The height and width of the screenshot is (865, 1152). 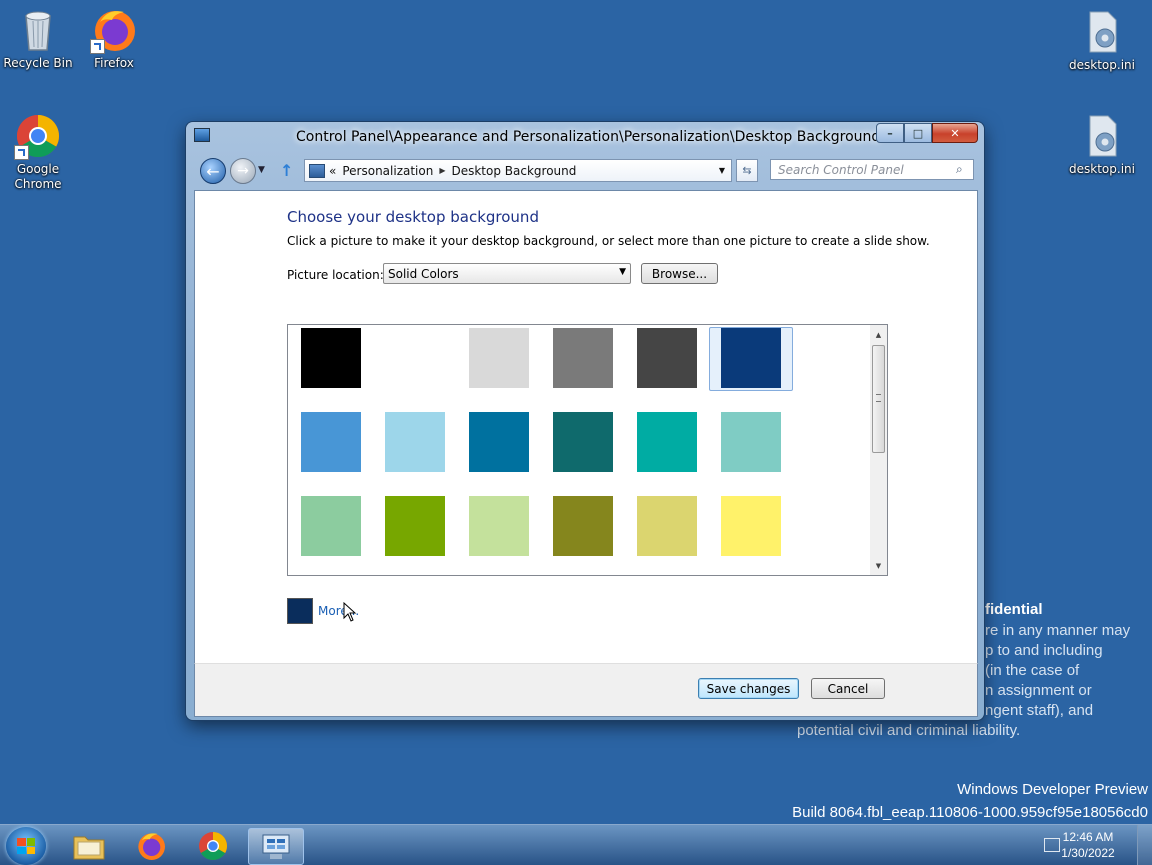 I want to click on watermark-confidential-heading: fidential, so click(x=1014, y=609).